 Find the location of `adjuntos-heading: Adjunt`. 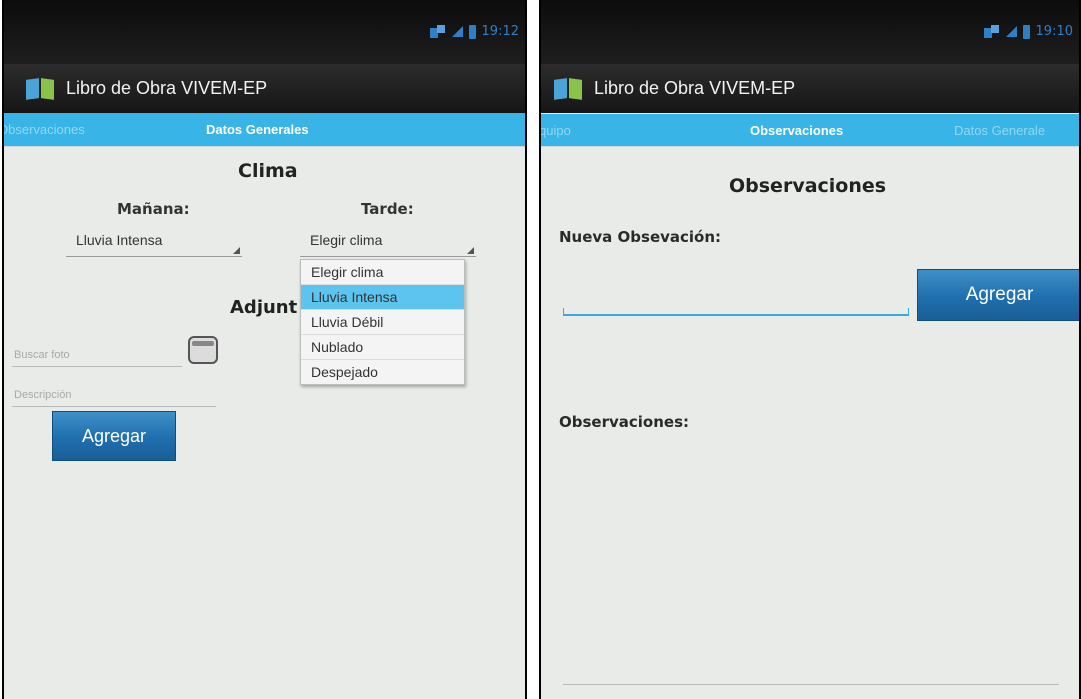

adjuntos-heading: Adjunt is located at coordinates (264, 307).